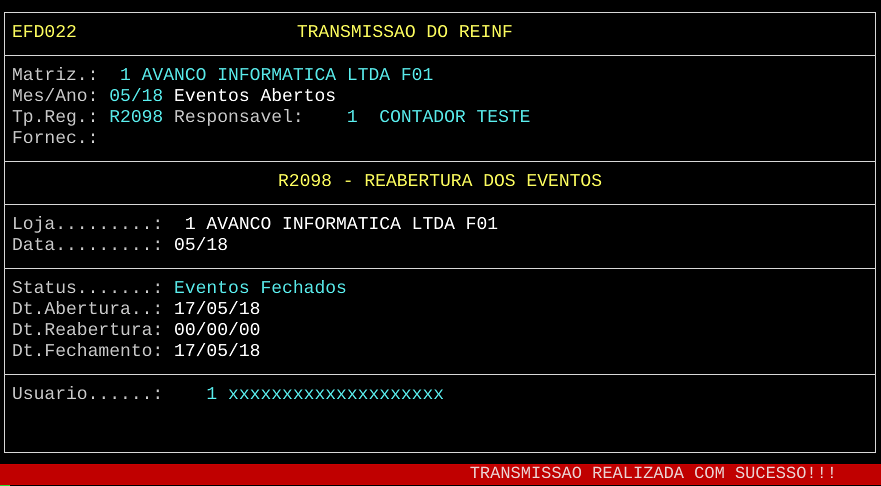  Describe the element at coordinates (324, 395) in the screenshot. I see `field-value: 1 xxxxxxxxxxxxxxxxxxxx` at that location.